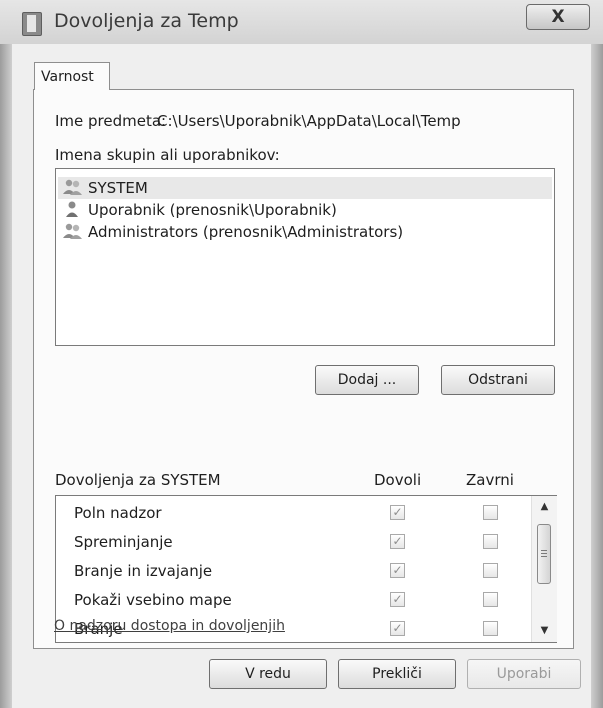  What do you see at coordinates (6, 376) in the screenshot?
I see `window-frame-left` at bounding box center [6, 376].